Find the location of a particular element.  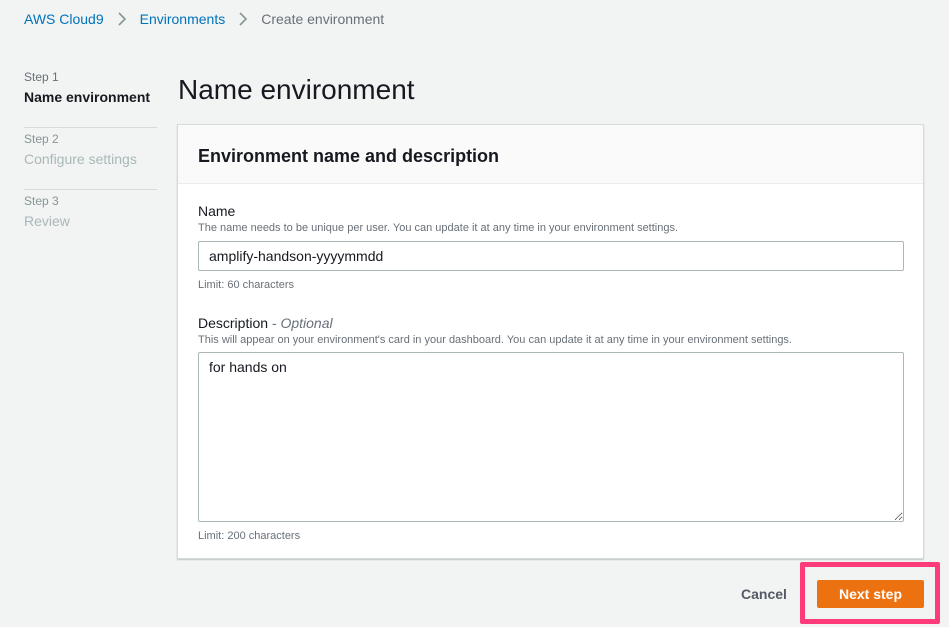

name-constraint: Limit: 60 characters is located at coordinates (246, 285).